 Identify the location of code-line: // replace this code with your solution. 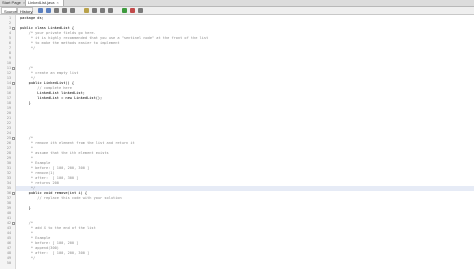
(70, 198).